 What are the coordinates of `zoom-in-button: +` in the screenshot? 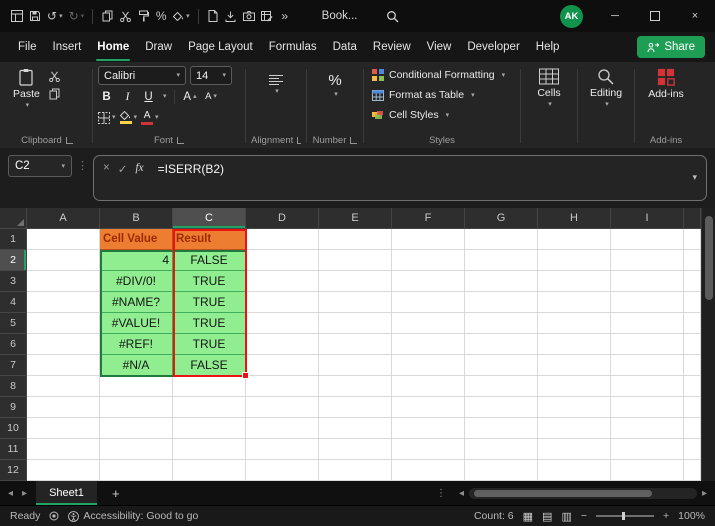 It's located at (666, 516).